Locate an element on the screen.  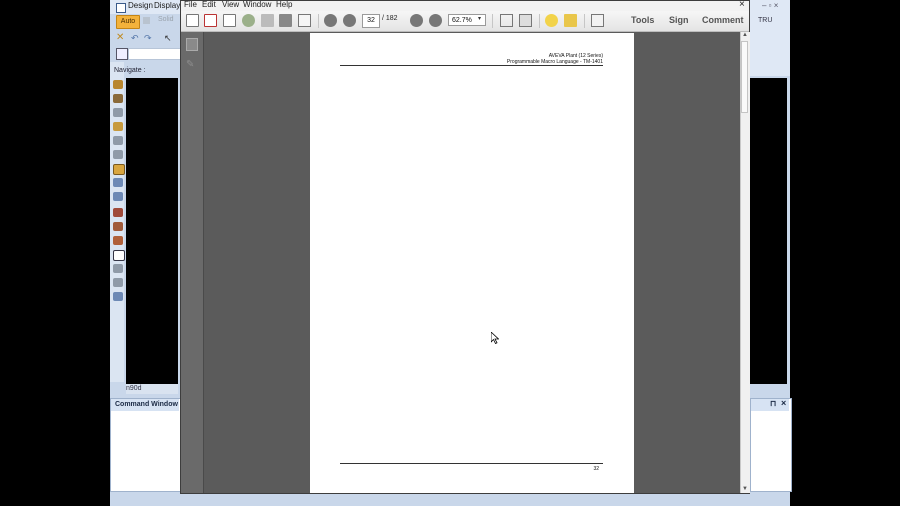
menu-view: View is located at coordinates (230, 4).